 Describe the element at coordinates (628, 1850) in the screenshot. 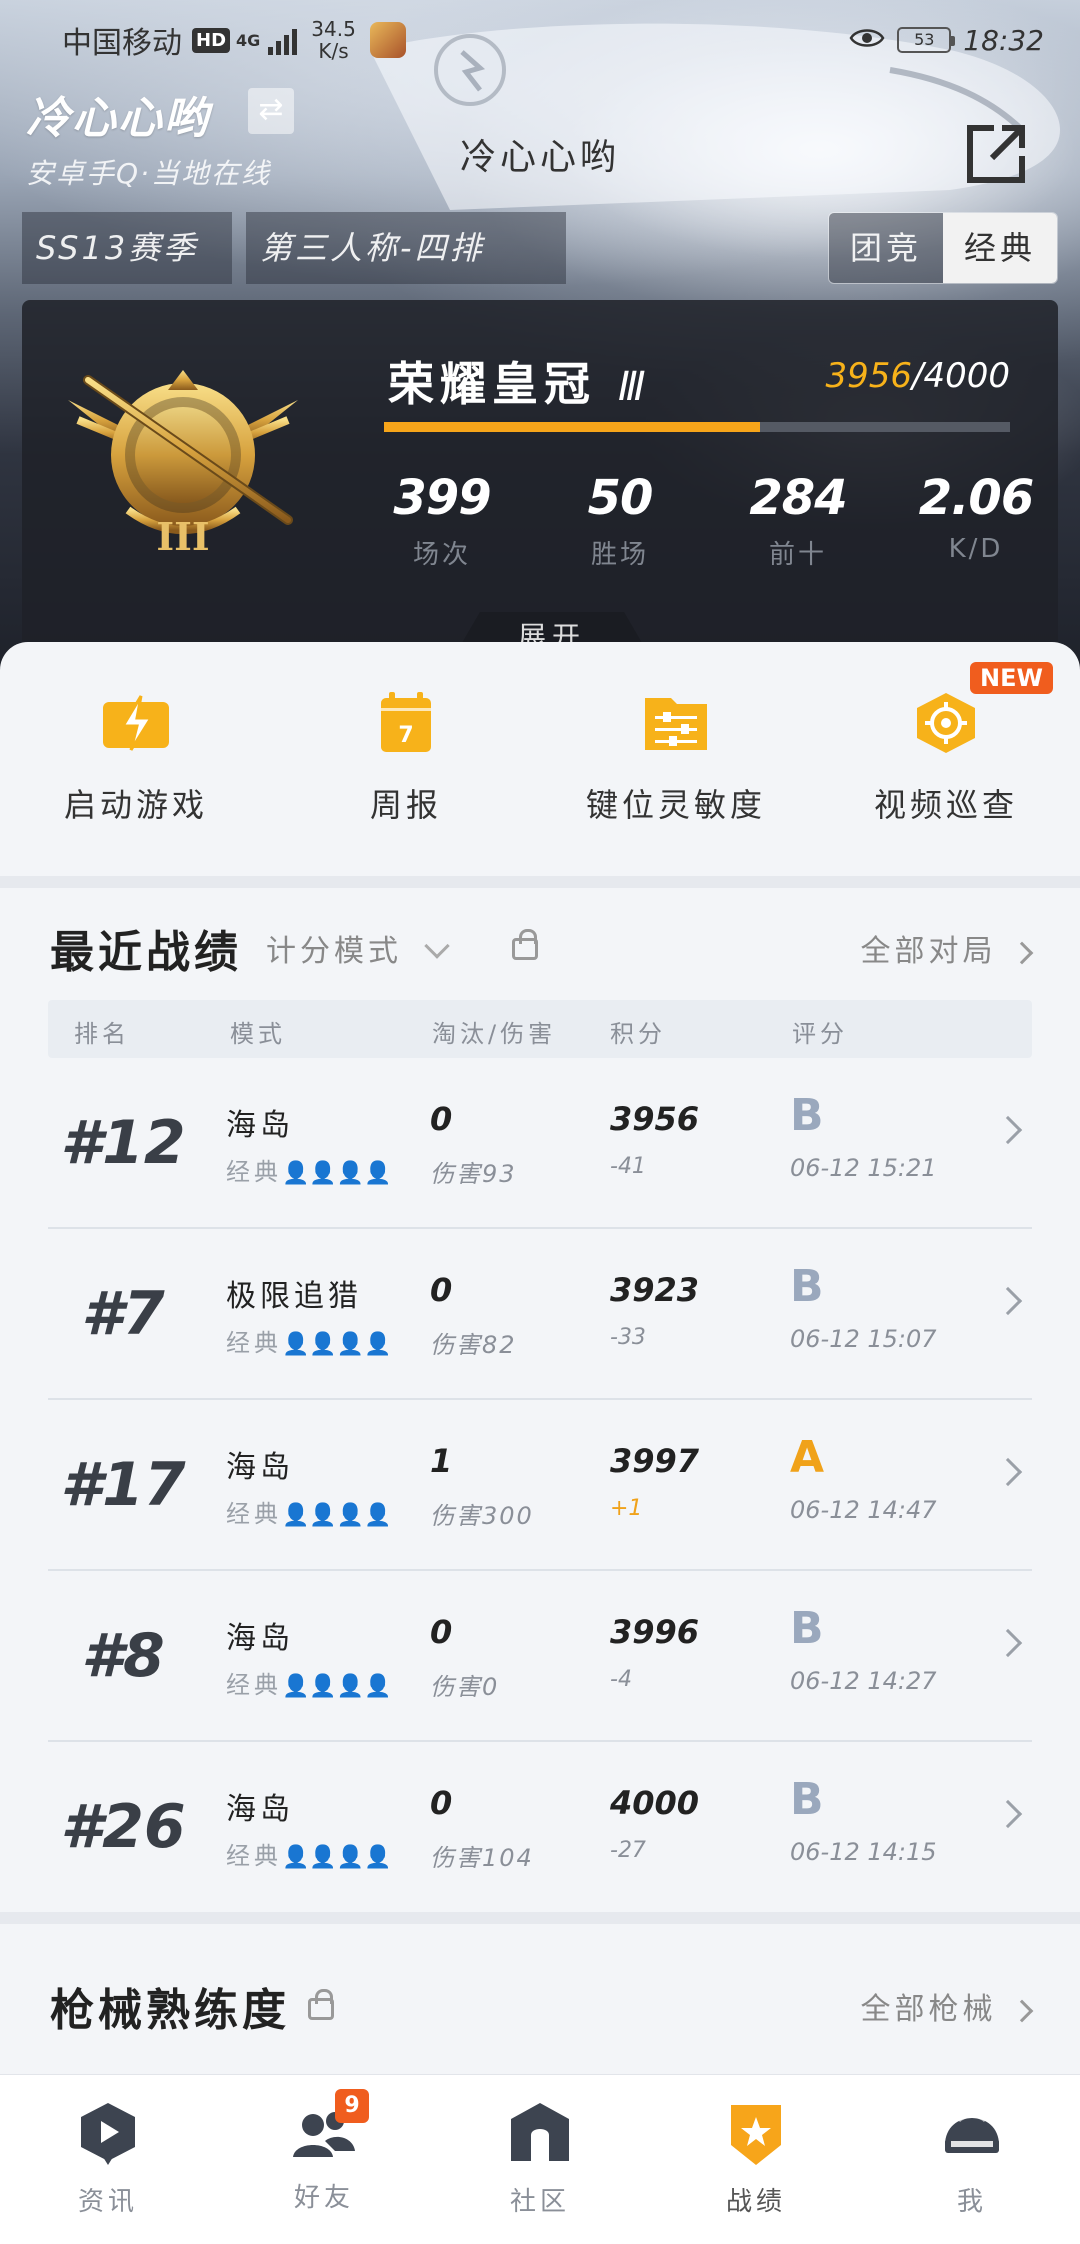

I see `match-points-delta: -27` at that location.